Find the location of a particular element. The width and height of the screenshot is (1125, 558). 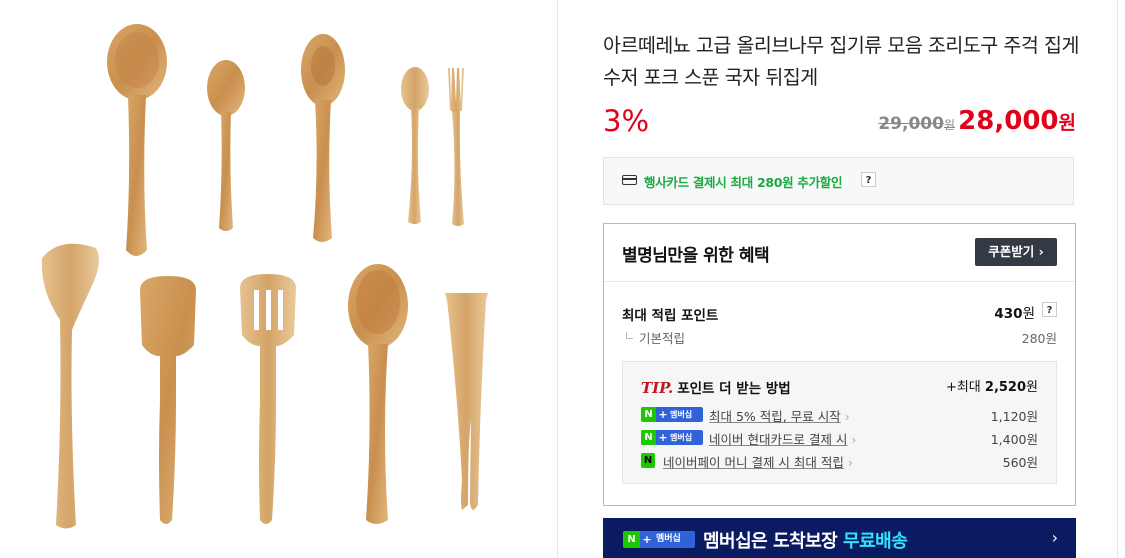

small-spoon-utensil is located at coordinates (226, 145).